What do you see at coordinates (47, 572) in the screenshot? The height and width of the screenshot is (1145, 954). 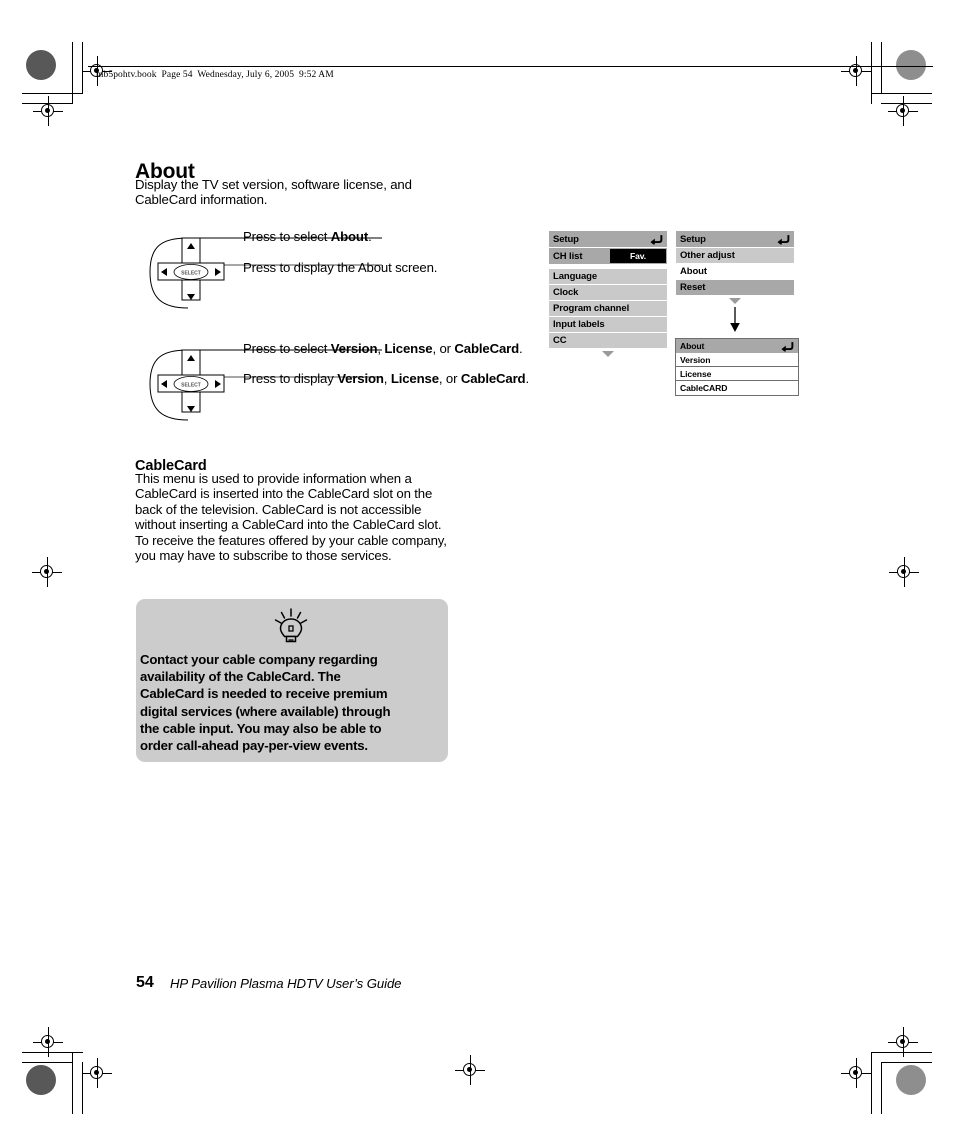 I see `registration-mark-left-middle` at bounding box center [47, 572].